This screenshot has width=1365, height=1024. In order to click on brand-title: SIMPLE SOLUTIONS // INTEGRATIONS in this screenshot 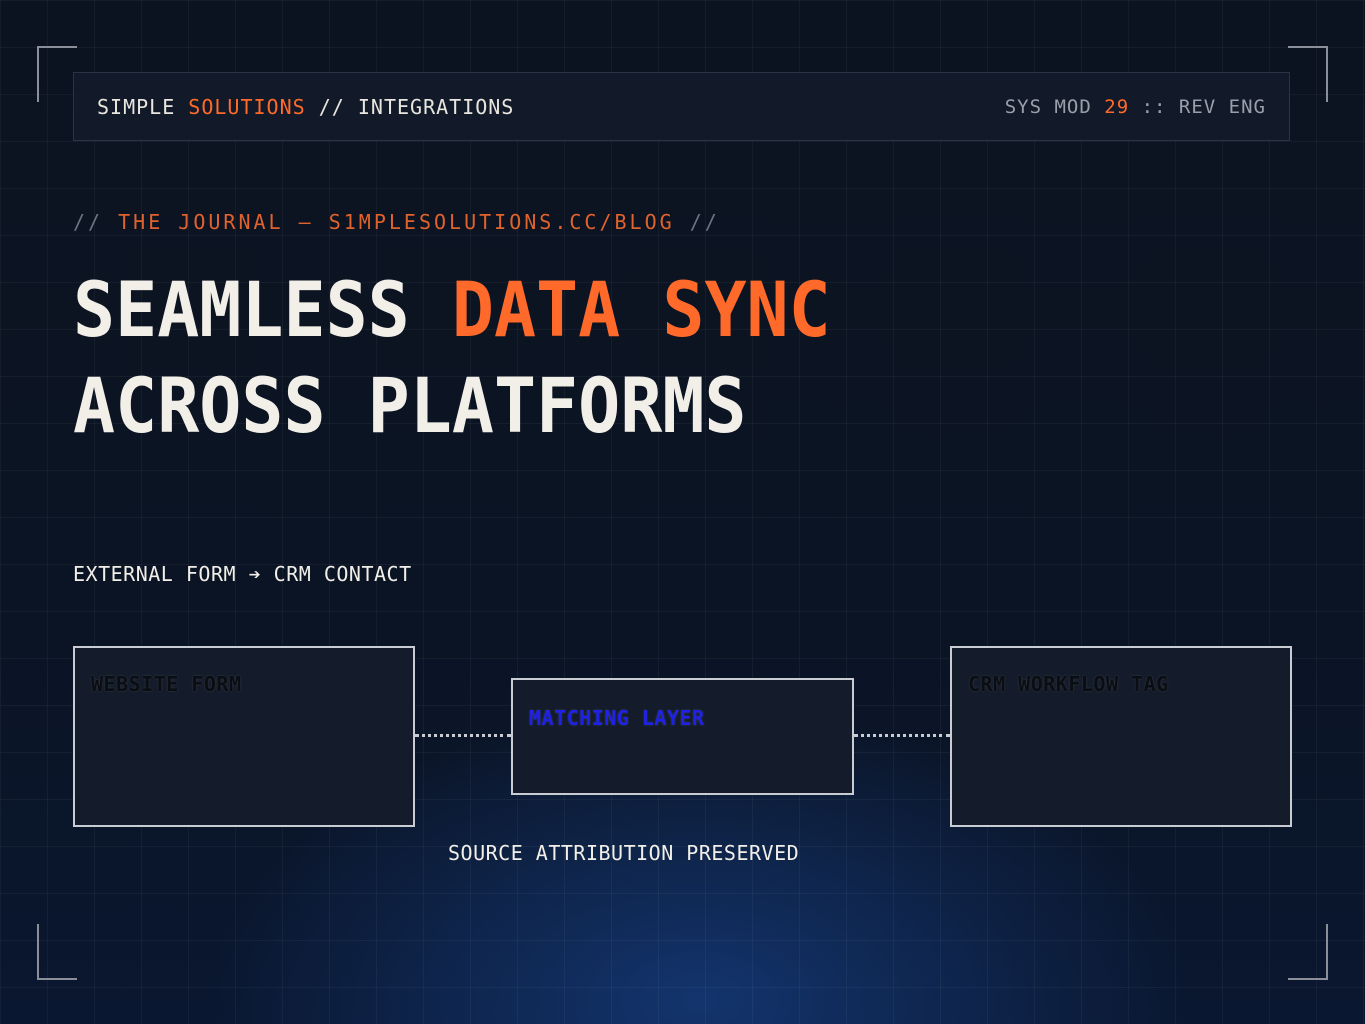, I will do `click(305, 107)`.